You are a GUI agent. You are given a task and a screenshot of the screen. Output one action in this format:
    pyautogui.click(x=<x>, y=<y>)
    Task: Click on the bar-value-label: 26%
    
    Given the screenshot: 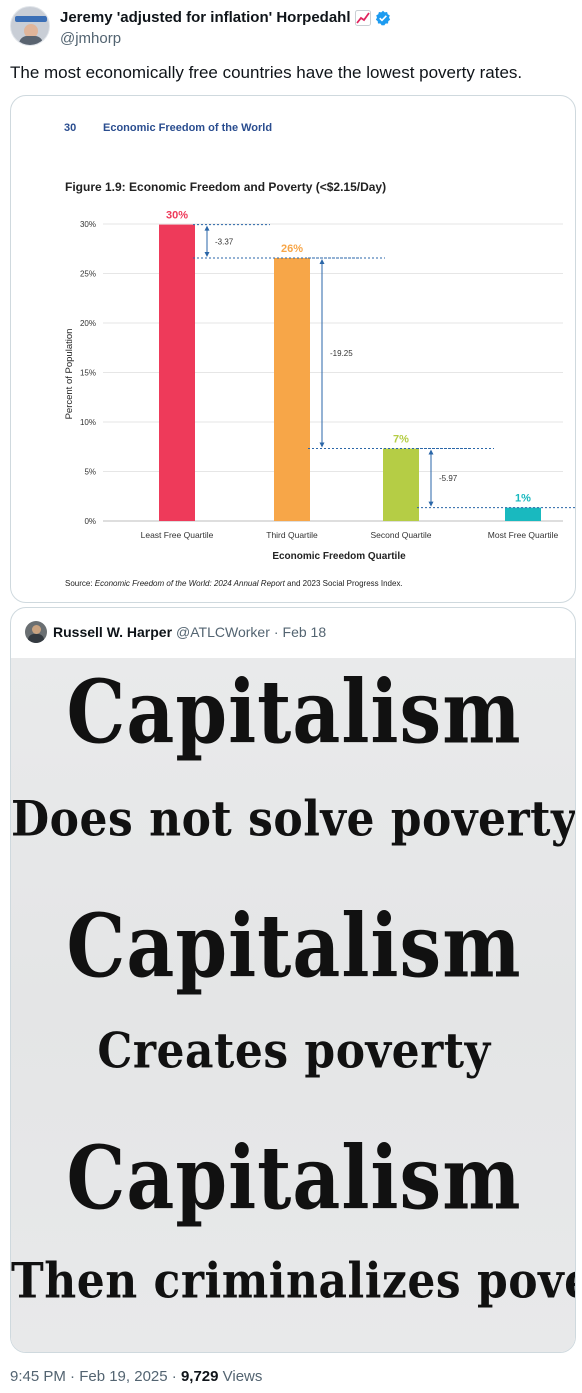 What is the action you would take?
    pyautogui.click(x=292, y=249)
    